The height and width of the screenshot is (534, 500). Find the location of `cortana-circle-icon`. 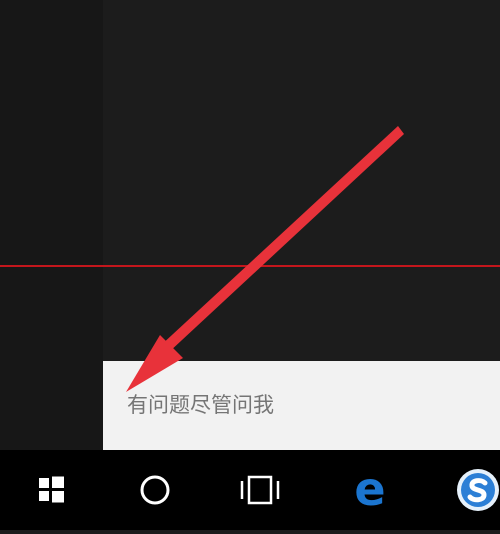

cortana-circle-icon is located at coordinates (155, 490).